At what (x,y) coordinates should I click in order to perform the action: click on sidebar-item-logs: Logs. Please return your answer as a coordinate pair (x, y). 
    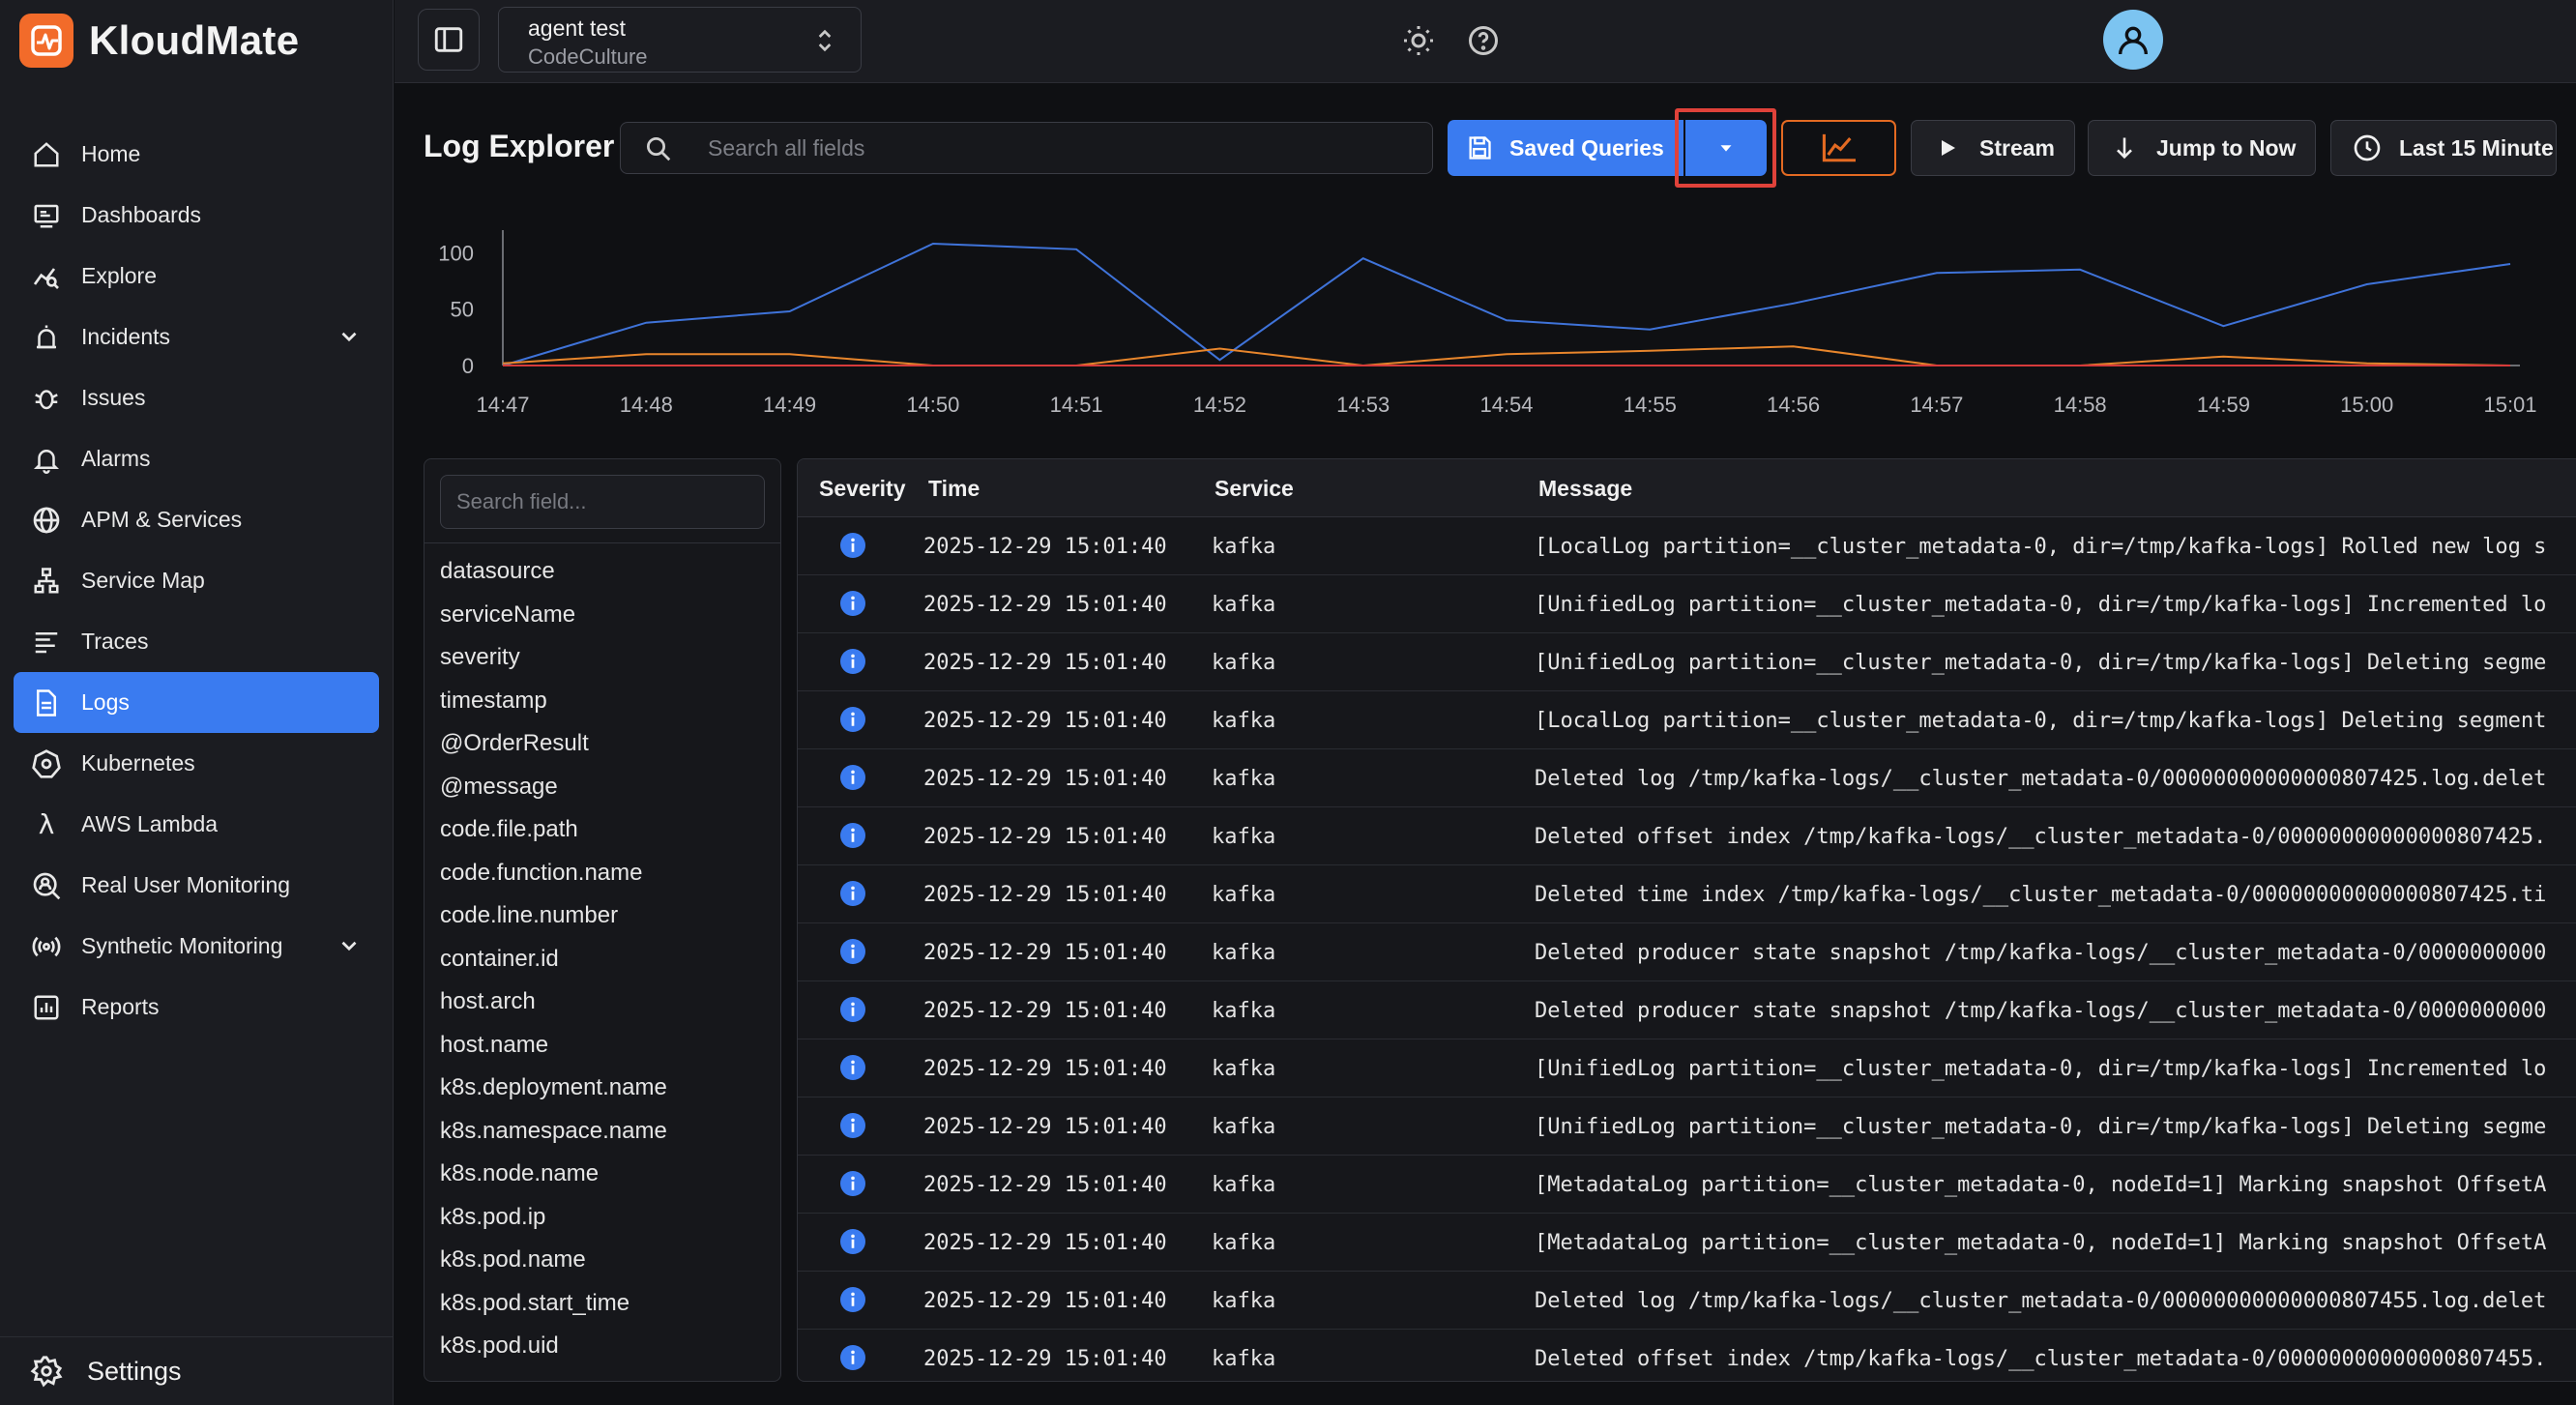
    Looking at the image, I should click on (196, 702).